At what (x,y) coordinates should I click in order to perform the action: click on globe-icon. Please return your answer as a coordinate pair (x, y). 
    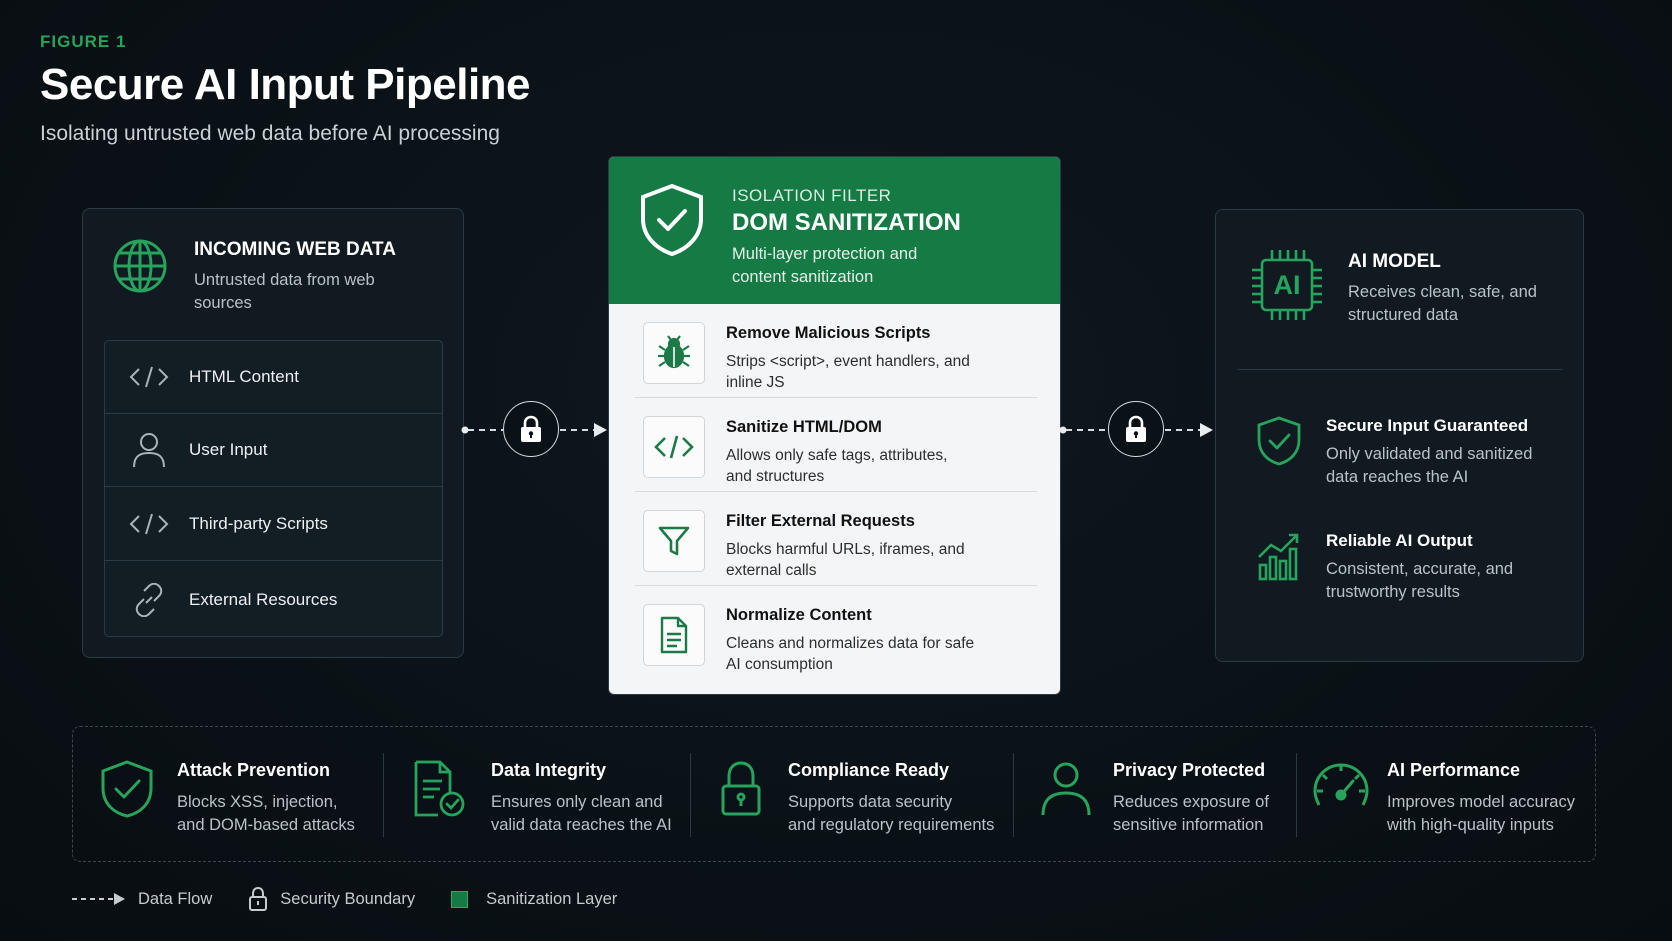
    Looking at the image, I should click on (140, 266).